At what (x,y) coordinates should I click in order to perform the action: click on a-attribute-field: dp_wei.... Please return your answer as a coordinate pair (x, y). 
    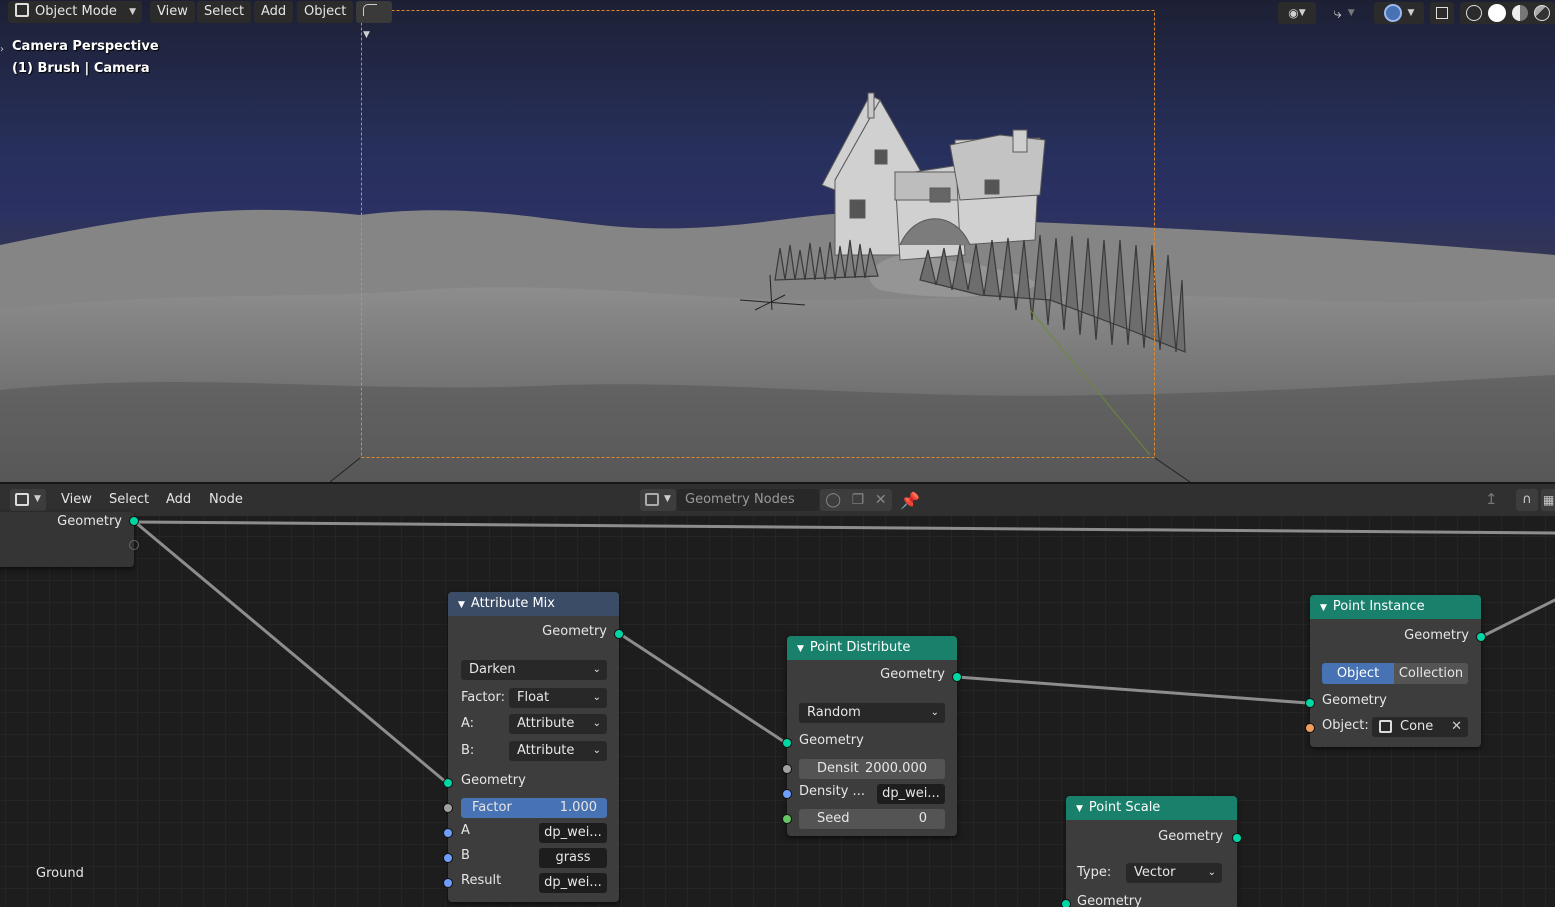
    Looking at the image, I should click on (573, 833).